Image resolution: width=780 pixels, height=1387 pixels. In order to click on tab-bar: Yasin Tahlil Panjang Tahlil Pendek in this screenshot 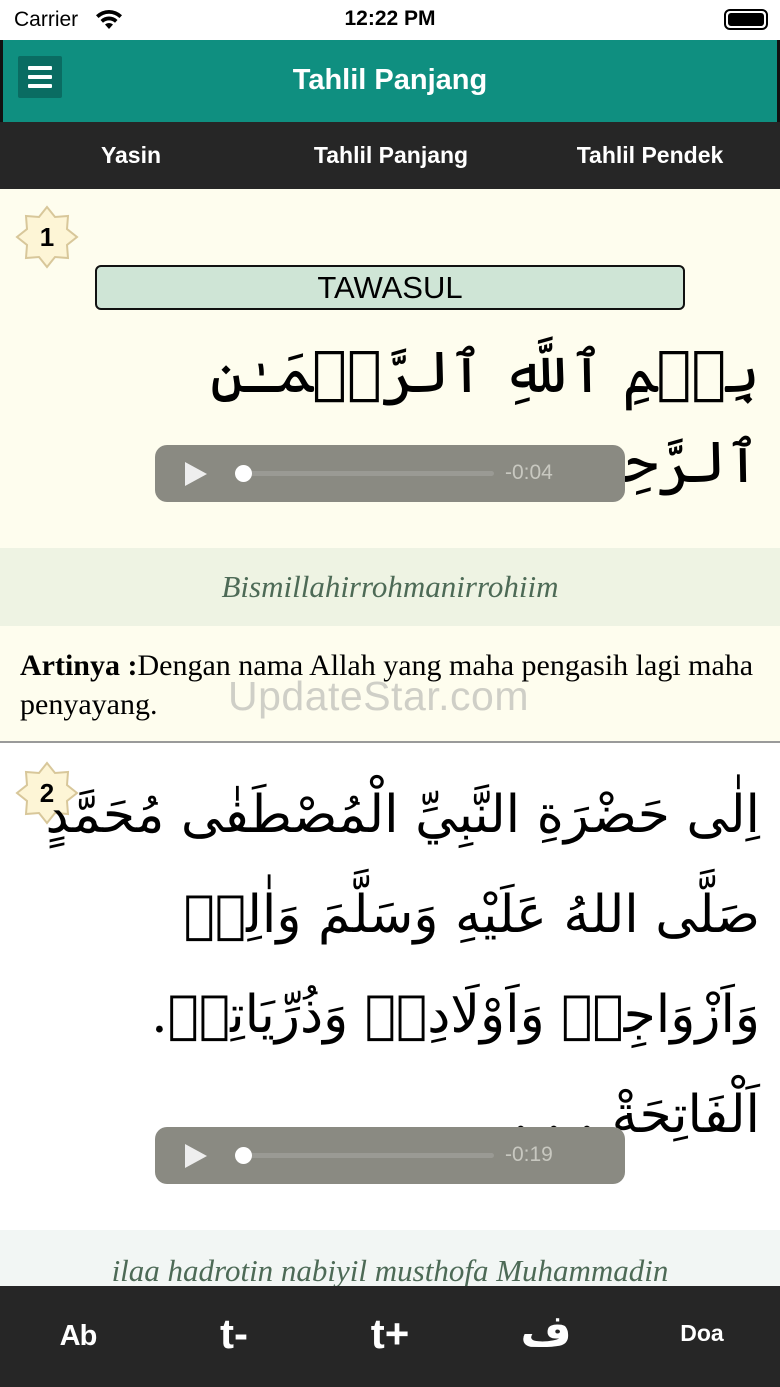, I will do `click(390, 155)`.